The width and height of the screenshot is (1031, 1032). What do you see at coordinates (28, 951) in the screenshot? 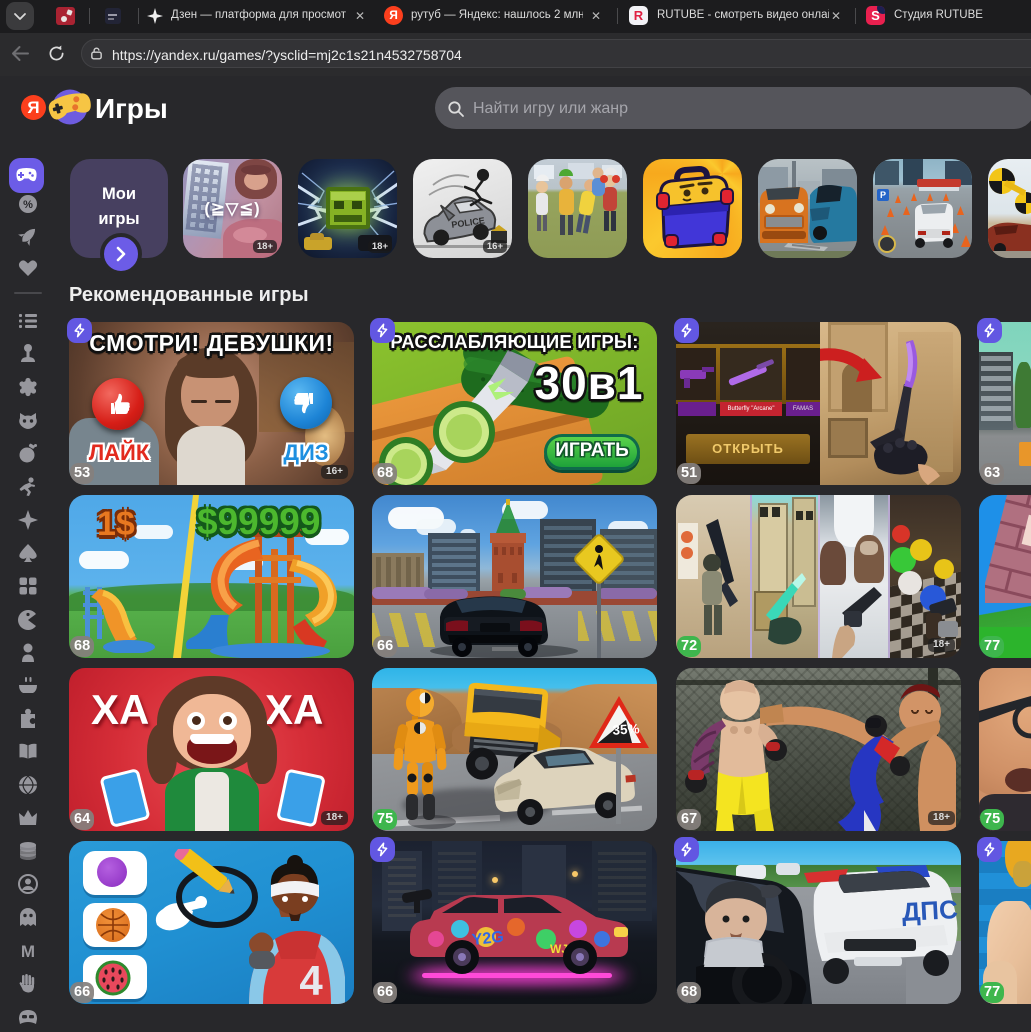
I see `svg-text: M` at bounding box center [28, 951].